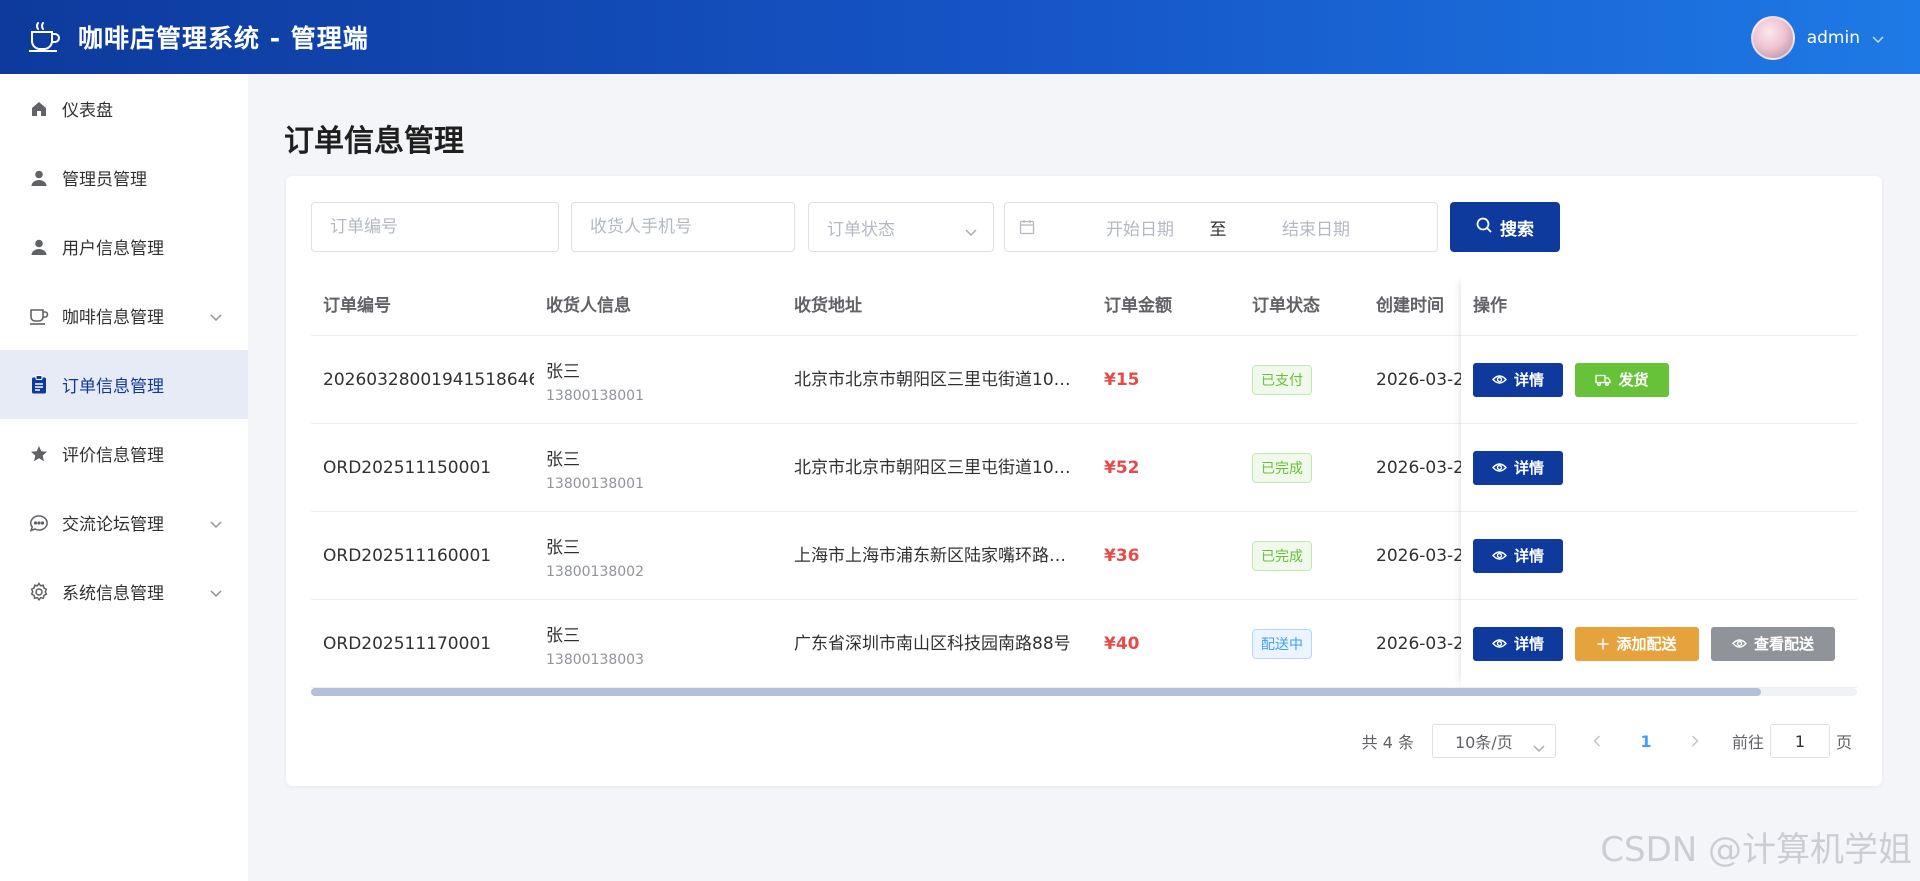 The height and width of the screenshot is (881, 1920). Describe the element at coordinates (113, 525) in the screenshot. I see `sidebar-item-label: 交流论坛管理` at that location.